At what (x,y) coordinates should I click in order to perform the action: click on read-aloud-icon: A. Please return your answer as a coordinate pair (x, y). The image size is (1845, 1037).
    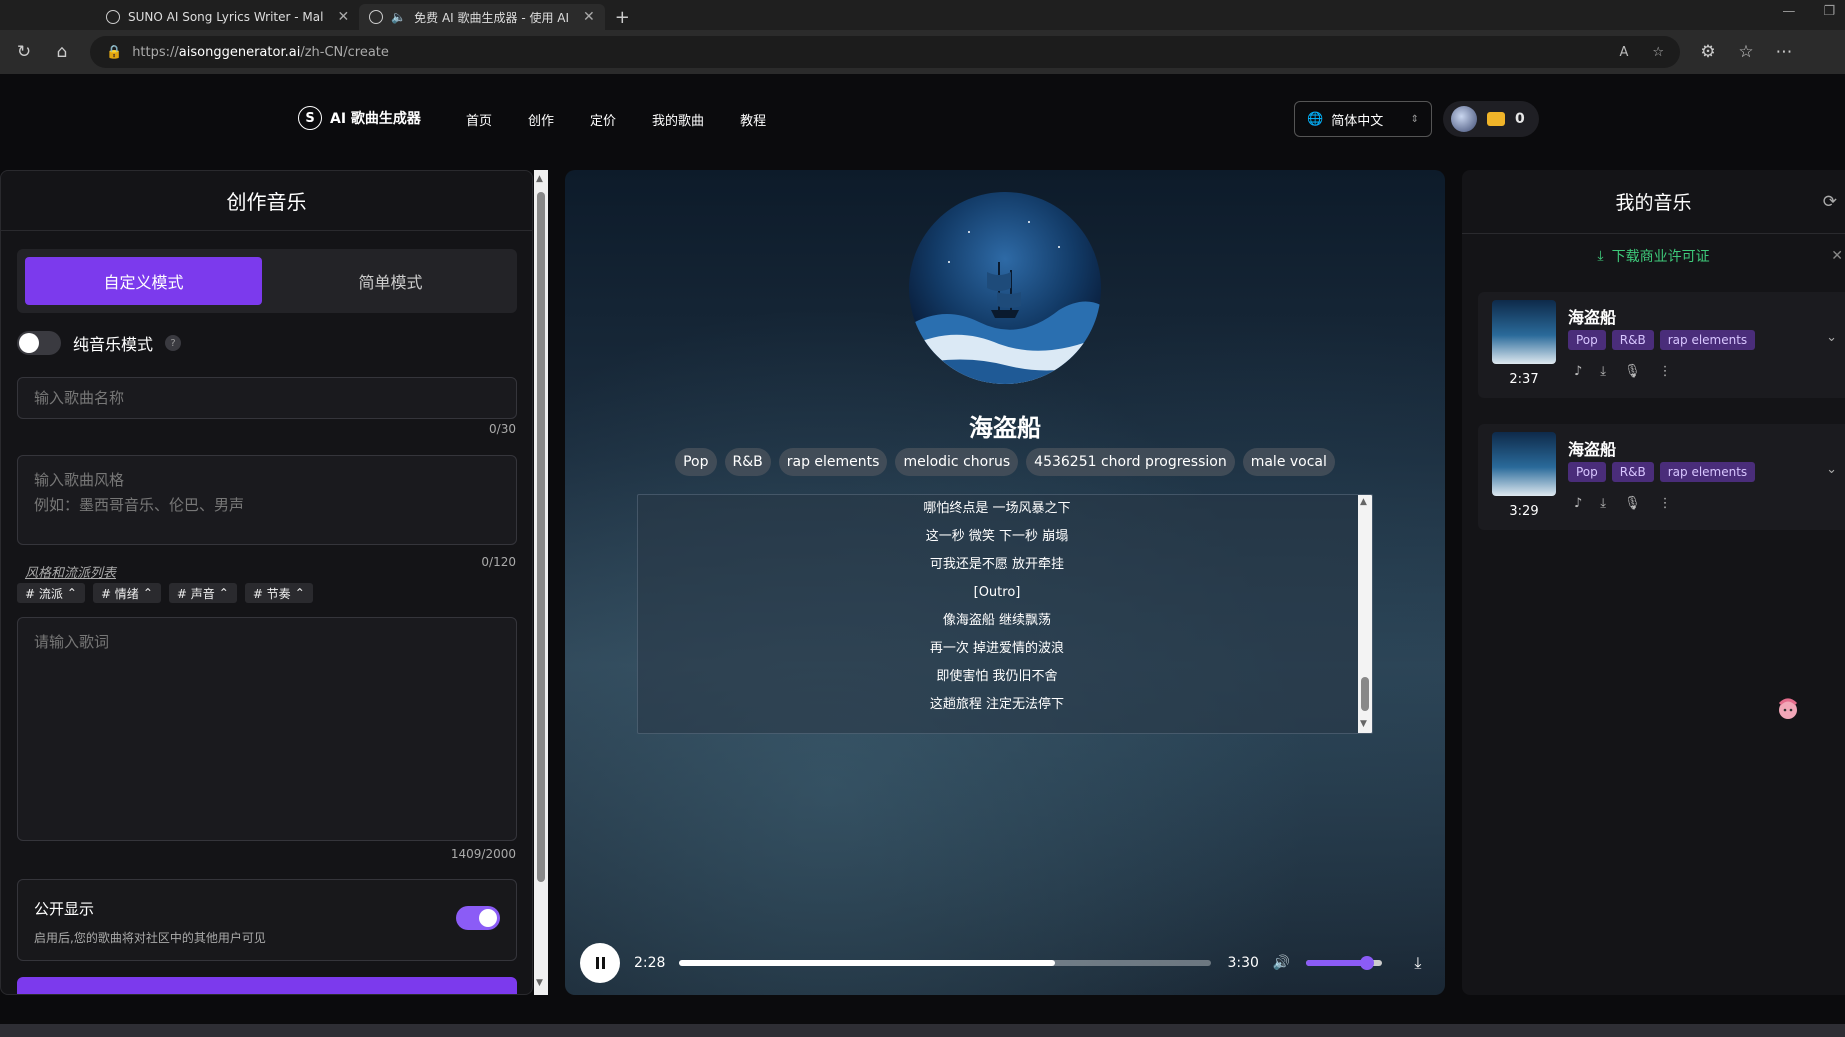
    Looking at the image, I should click on (1623, 52).